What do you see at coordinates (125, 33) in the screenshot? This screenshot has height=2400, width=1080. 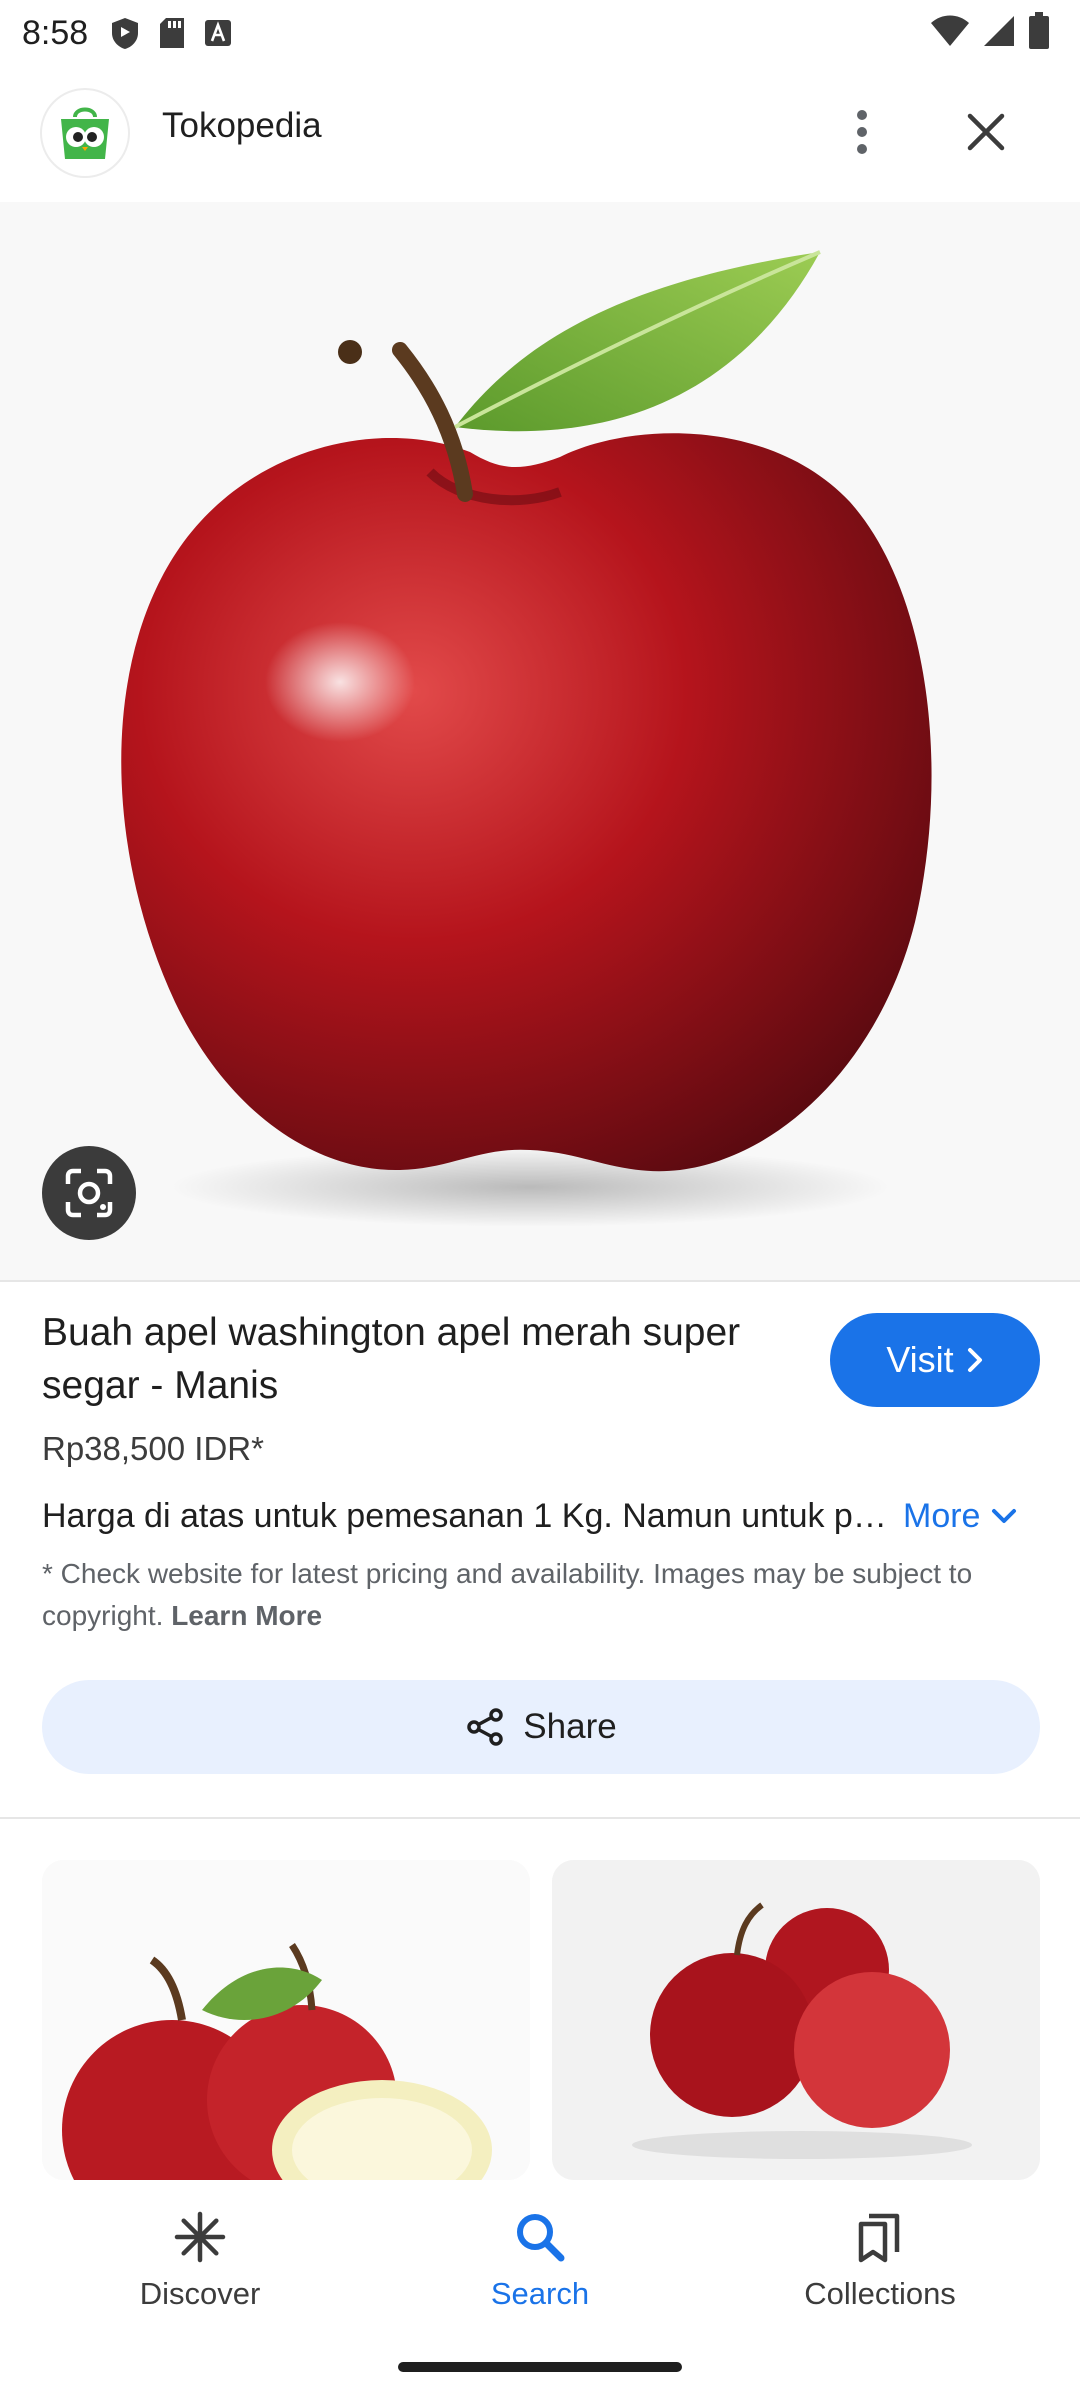 I see `shield-icon` at bounding box center [125, 33].